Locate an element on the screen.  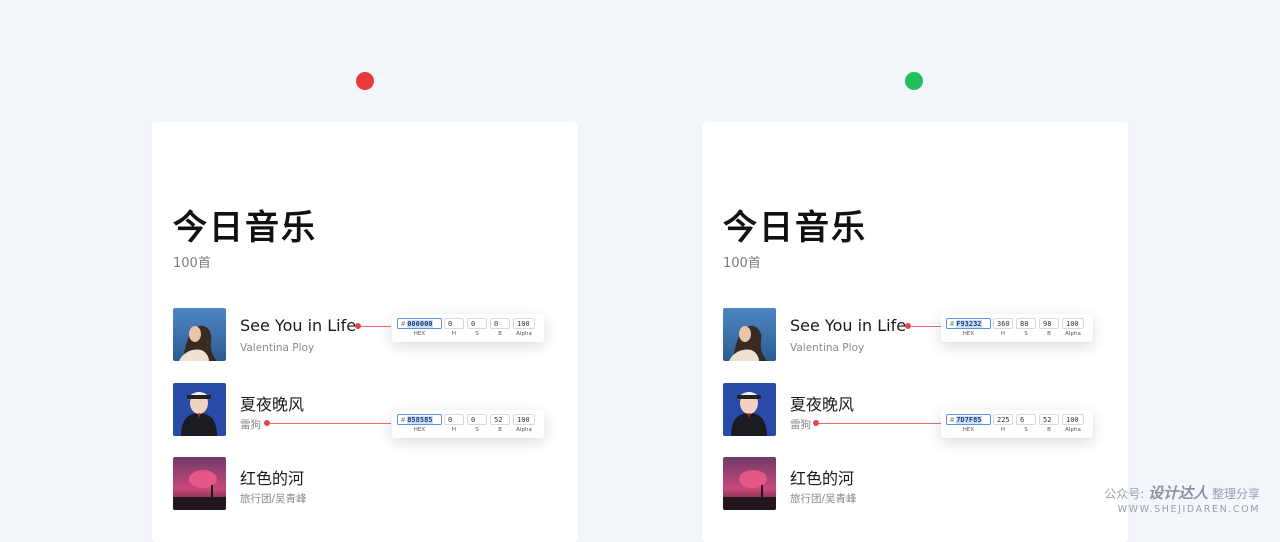
hue-input: 225 is located at coordinates (1003, 419).